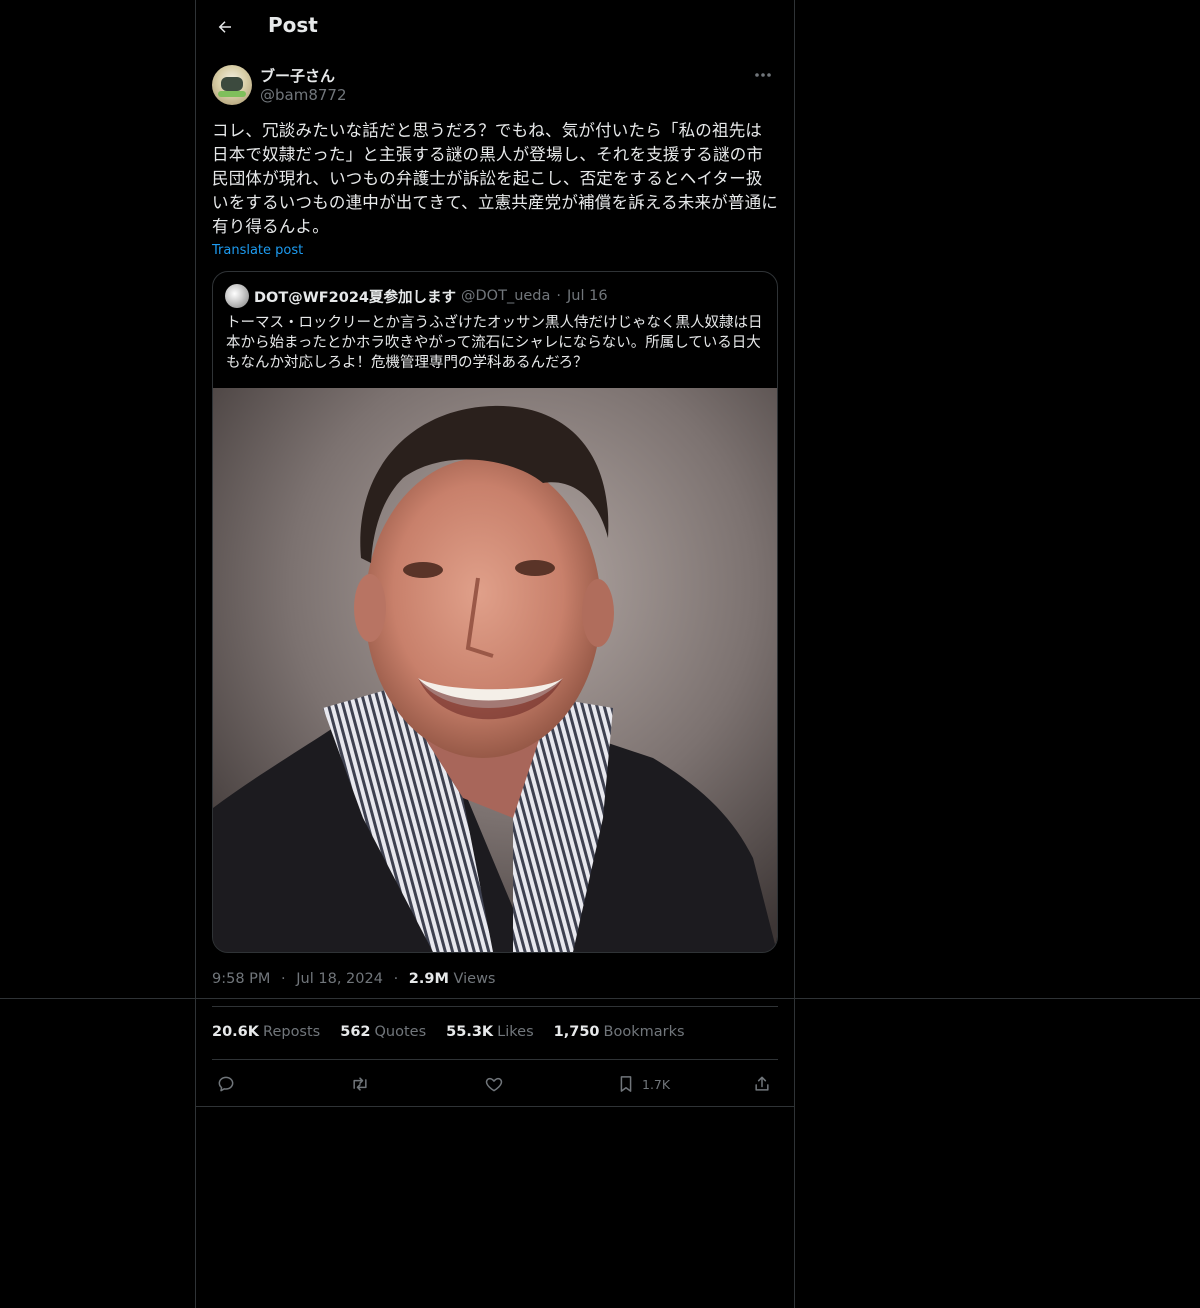 The height and width of the screenshot is (1308, 1200). Describe the element at coordinates (339, 979) in the screenshot. I see `post-date: Jul 18, 2024` at that location.